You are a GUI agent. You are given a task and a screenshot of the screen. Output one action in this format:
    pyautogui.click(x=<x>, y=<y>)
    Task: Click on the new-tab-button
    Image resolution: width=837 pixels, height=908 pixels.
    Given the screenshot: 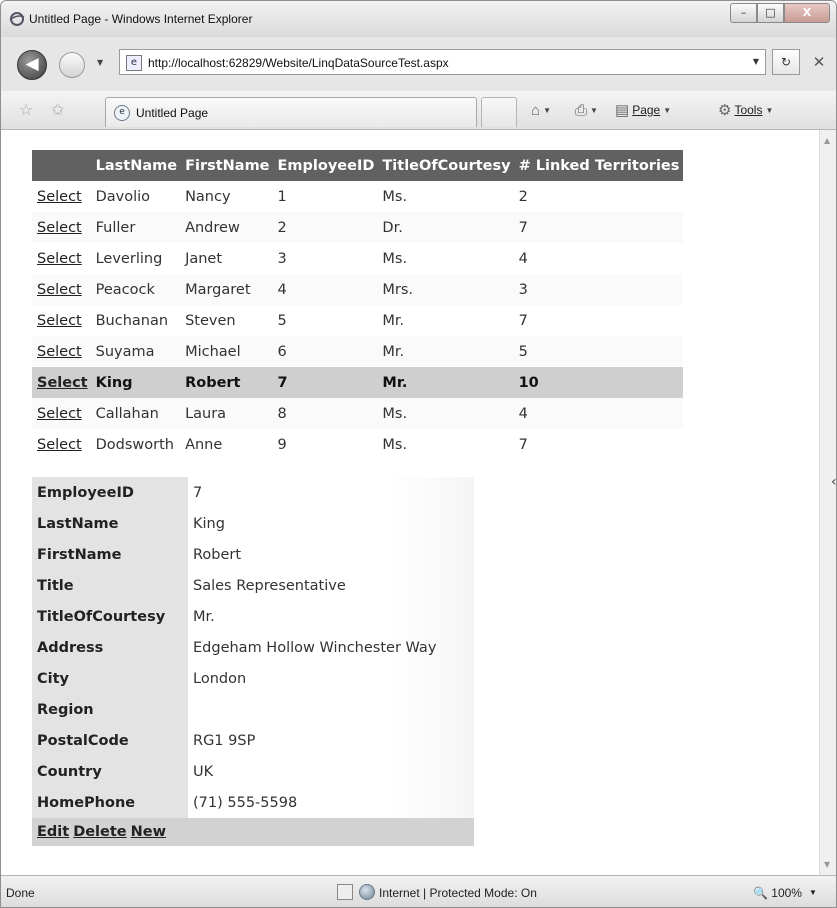 What is the action you would take?
    pyautogui.click(x=499, y=112)
    